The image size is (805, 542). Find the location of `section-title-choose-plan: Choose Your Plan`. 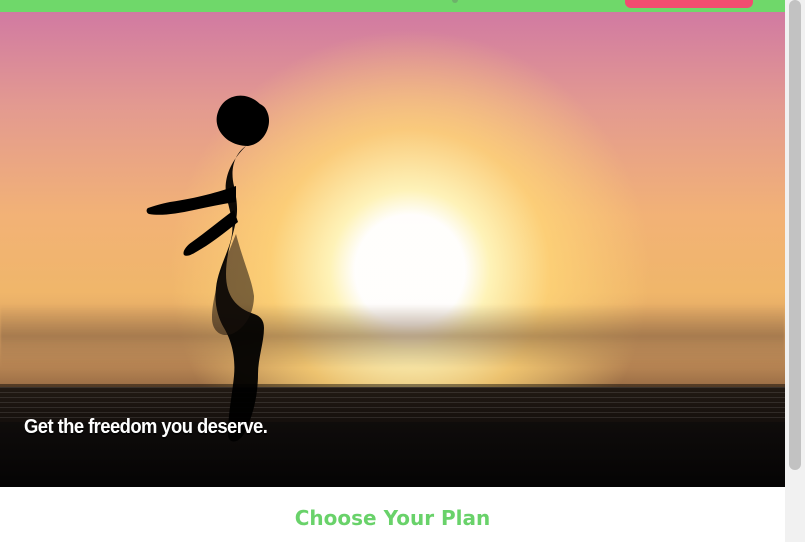

section-title-choose-plan: Choose Your Plan is located at coordinates (392, 518).